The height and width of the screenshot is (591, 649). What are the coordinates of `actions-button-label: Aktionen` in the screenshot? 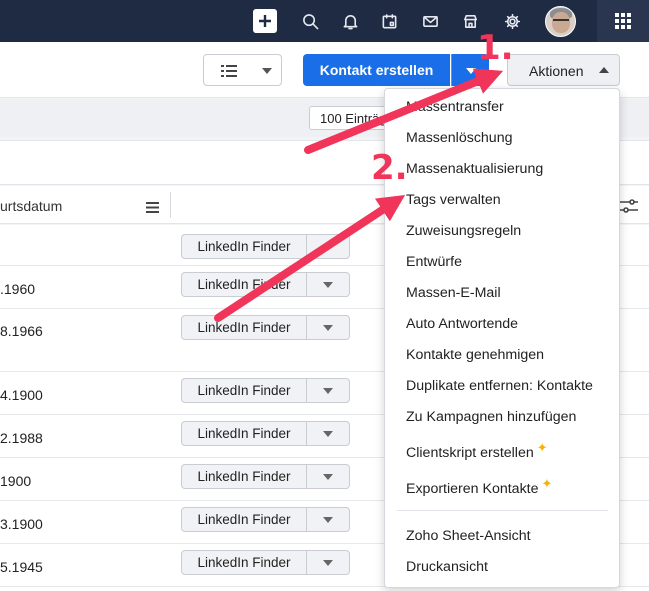 It's located at (556, 71).